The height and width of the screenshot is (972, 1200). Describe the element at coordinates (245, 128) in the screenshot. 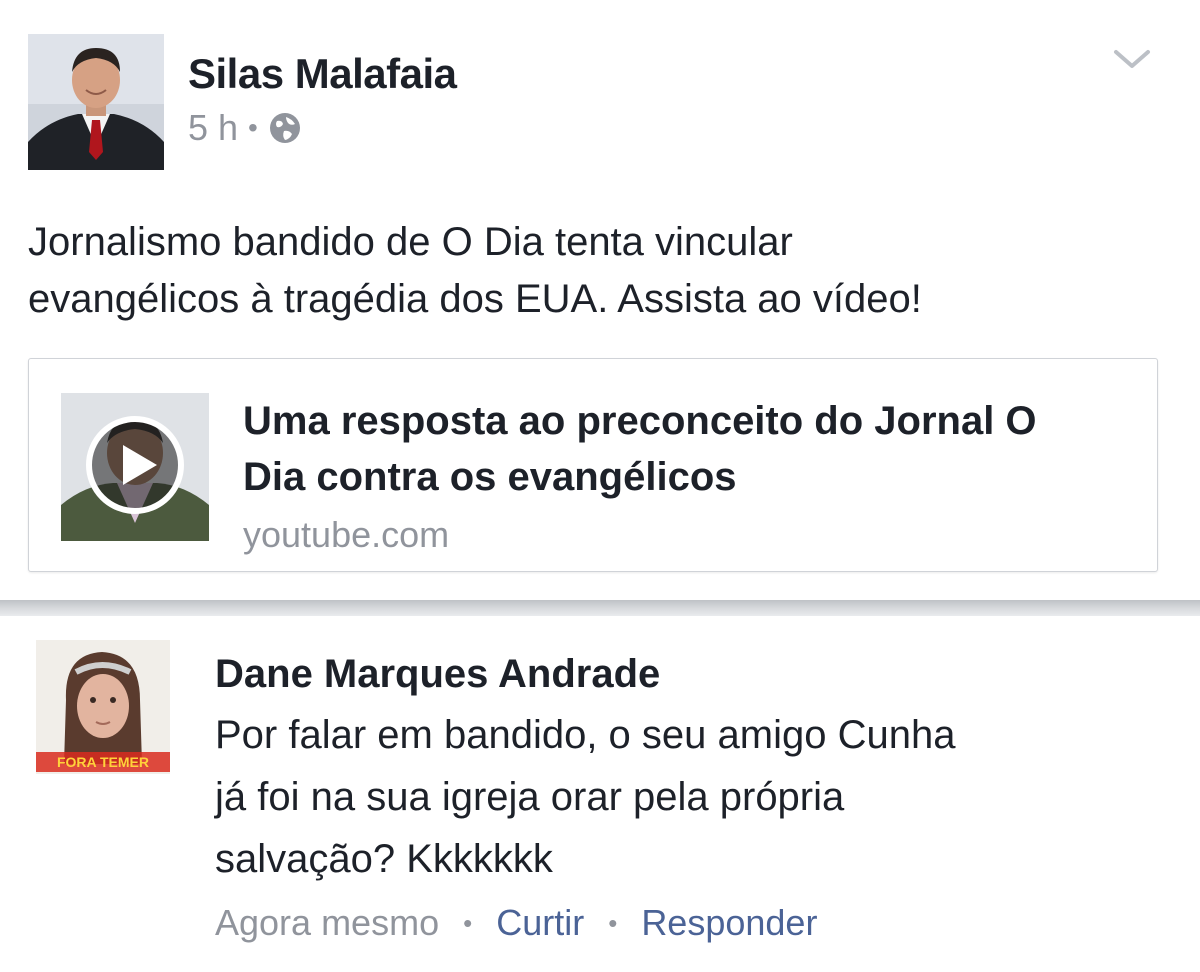

I see `post-meta: 5 h •` at that location.